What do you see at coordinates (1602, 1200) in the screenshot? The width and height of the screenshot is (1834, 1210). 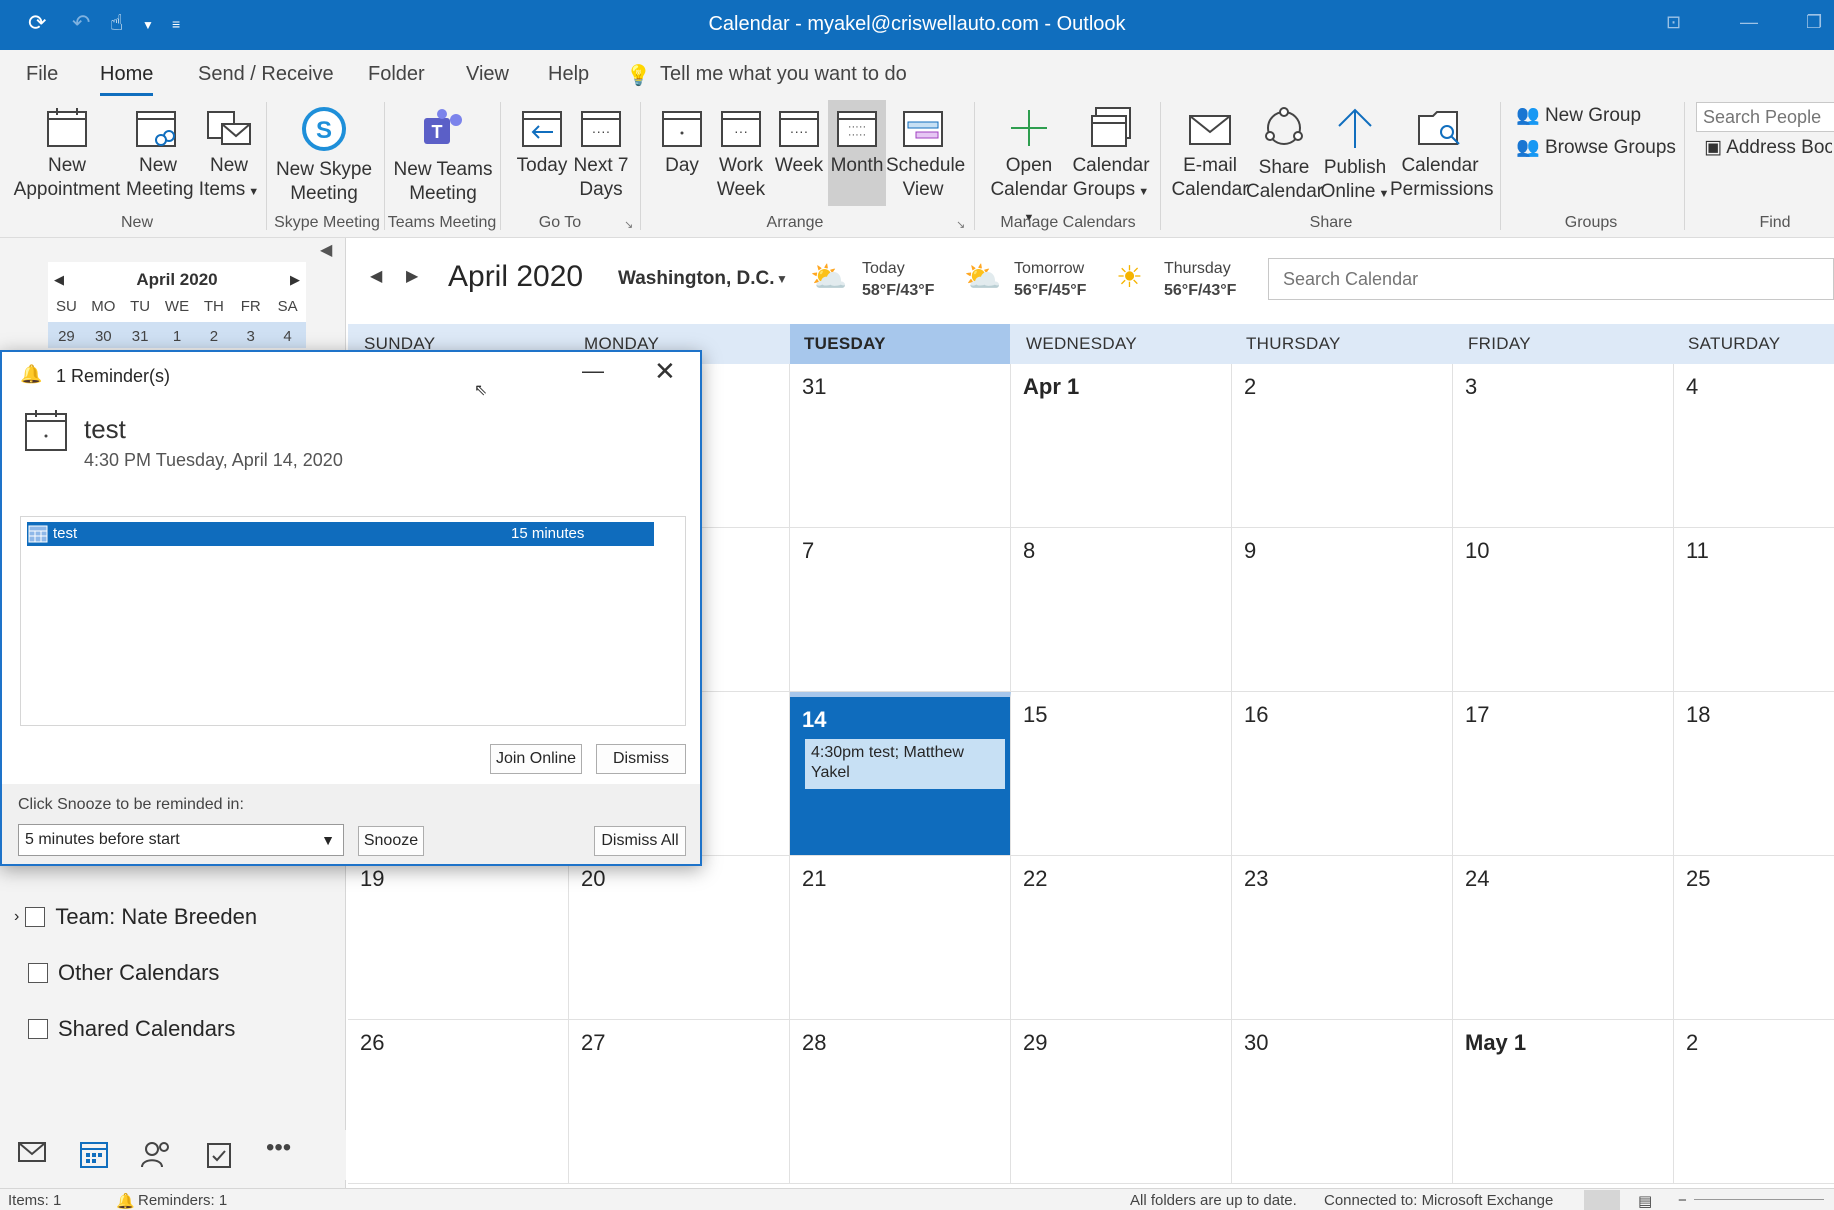 I see `normal-view-icon` at bounding box center [1602, 1200].